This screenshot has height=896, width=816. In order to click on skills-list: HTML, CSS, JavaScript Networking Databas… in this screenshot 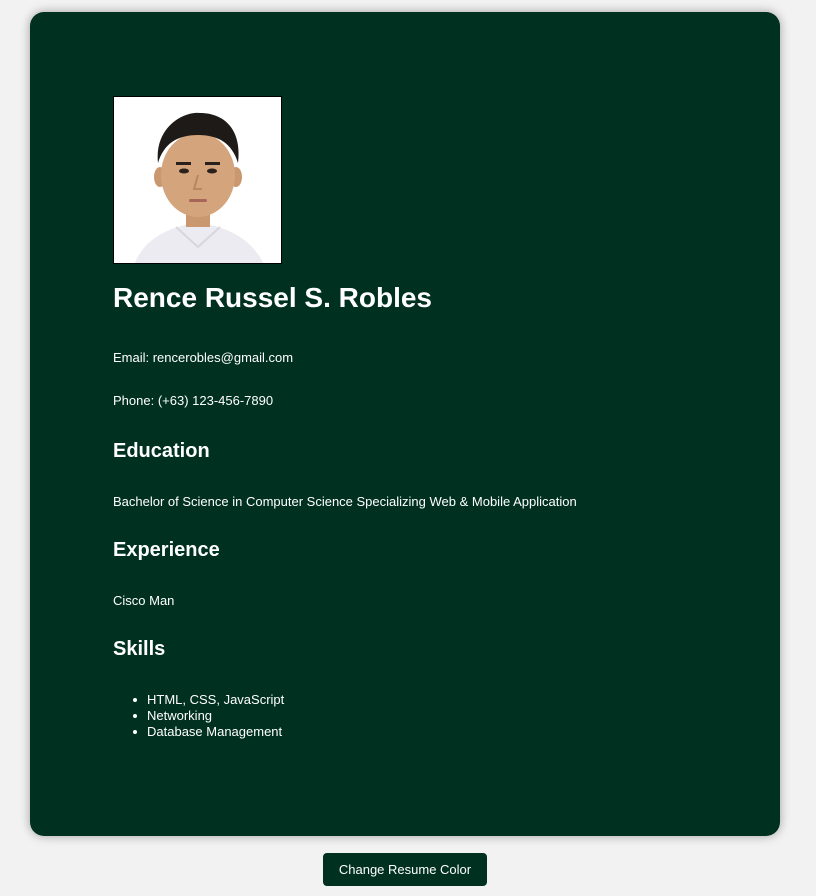, I will do `click(413, 716)`.